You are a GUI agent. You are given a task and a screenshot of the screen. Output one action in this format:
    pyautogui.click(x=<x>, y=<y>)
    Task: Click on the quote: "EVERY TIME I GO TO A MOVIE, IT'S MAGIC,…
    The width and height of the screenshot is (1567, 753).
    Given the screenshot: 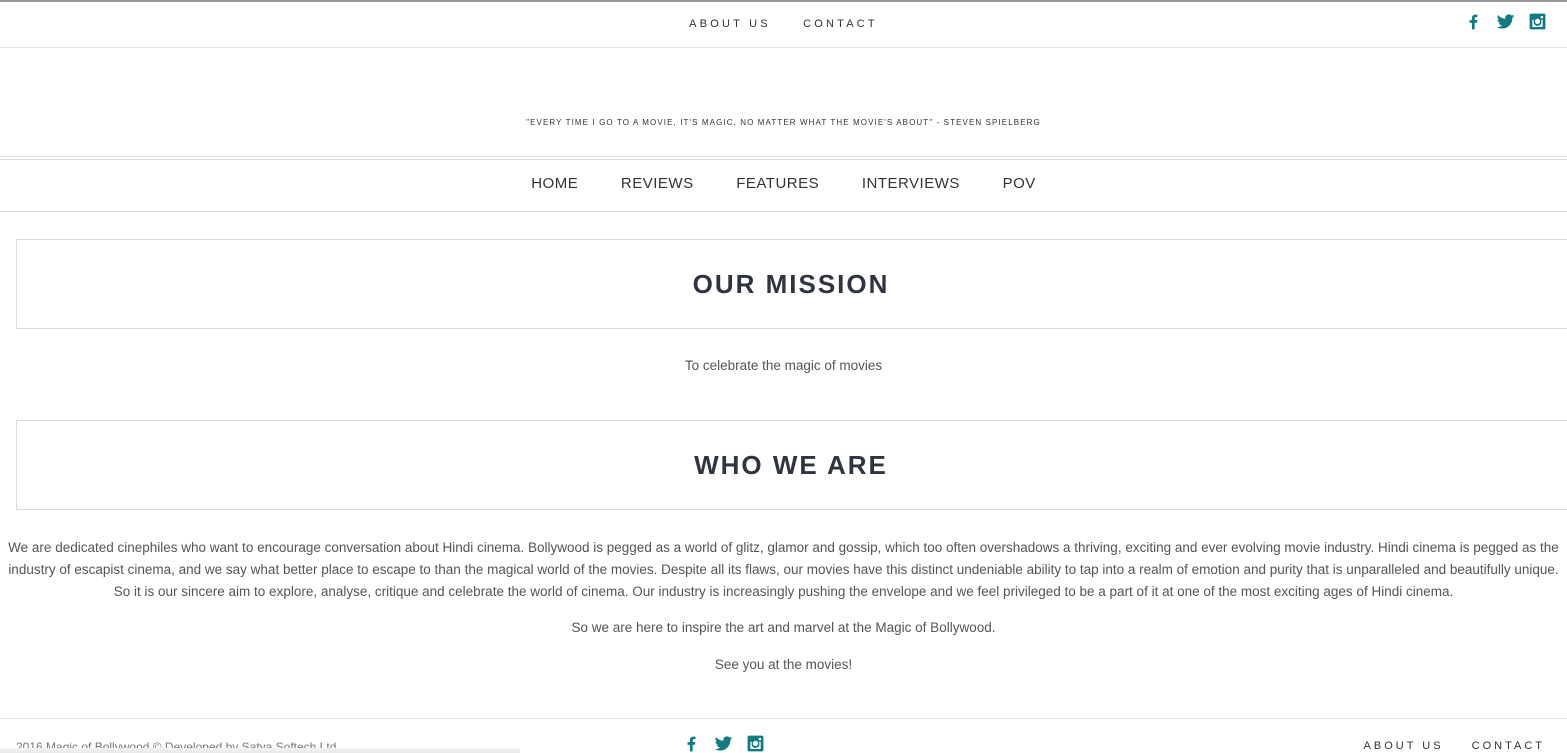 What is the action you would take?
    pyautogui.click(x=783, y=122)
    